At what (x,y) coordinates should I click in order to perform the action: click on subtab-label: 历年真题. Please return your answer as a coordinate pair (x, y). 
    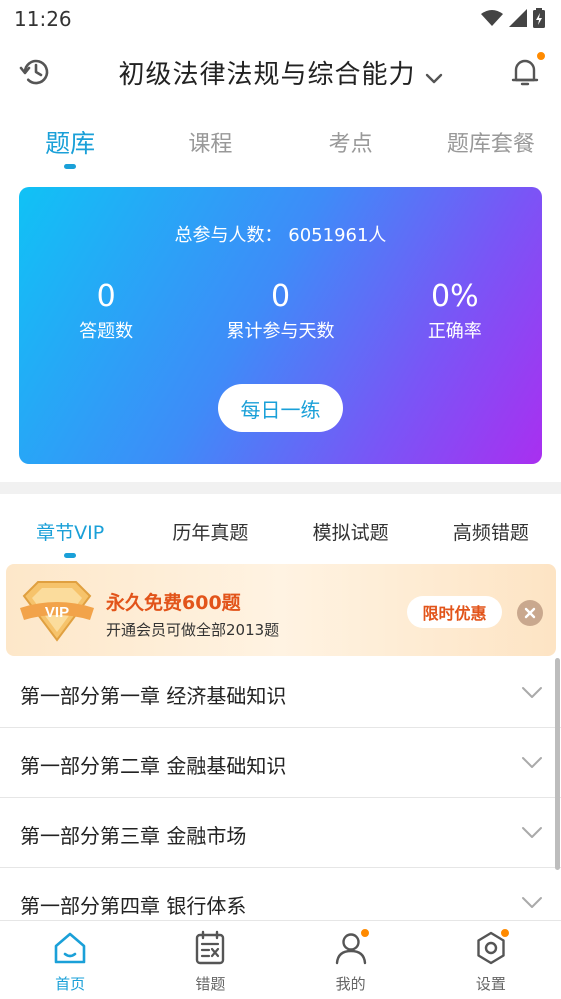
    Looking at the image, I should click on (210, 533).